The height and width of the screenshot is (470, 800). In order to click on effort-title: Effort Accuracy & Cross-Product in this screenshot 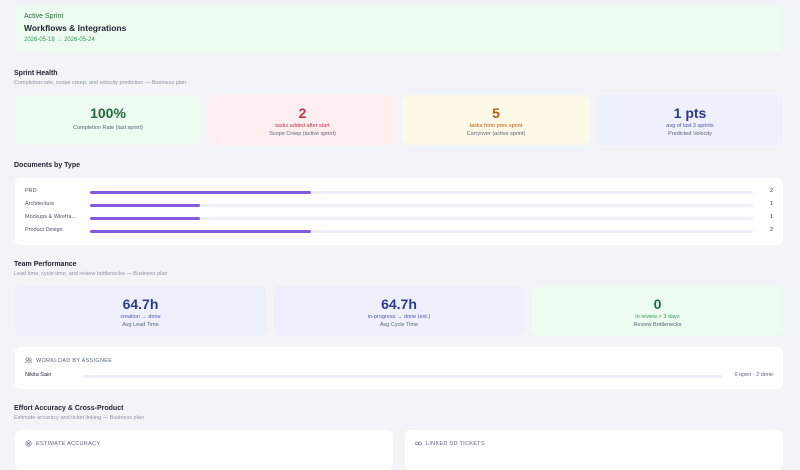, I will do `click(69, 408)`.